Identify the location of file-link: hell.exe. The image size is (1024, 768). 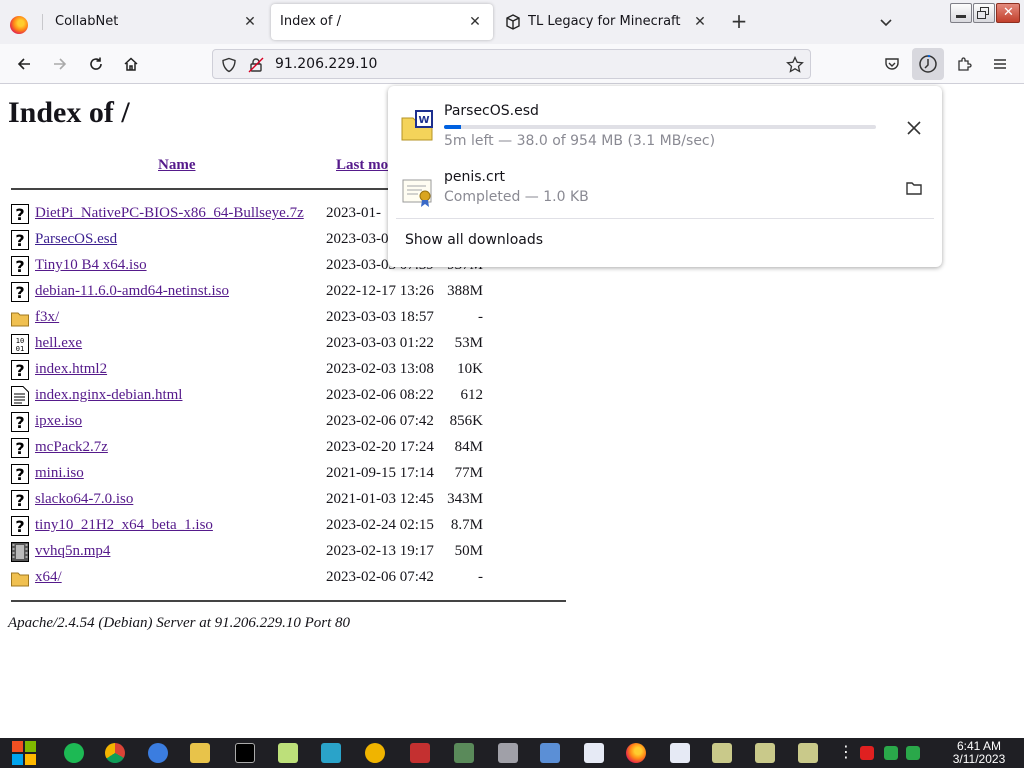
(58, 343).